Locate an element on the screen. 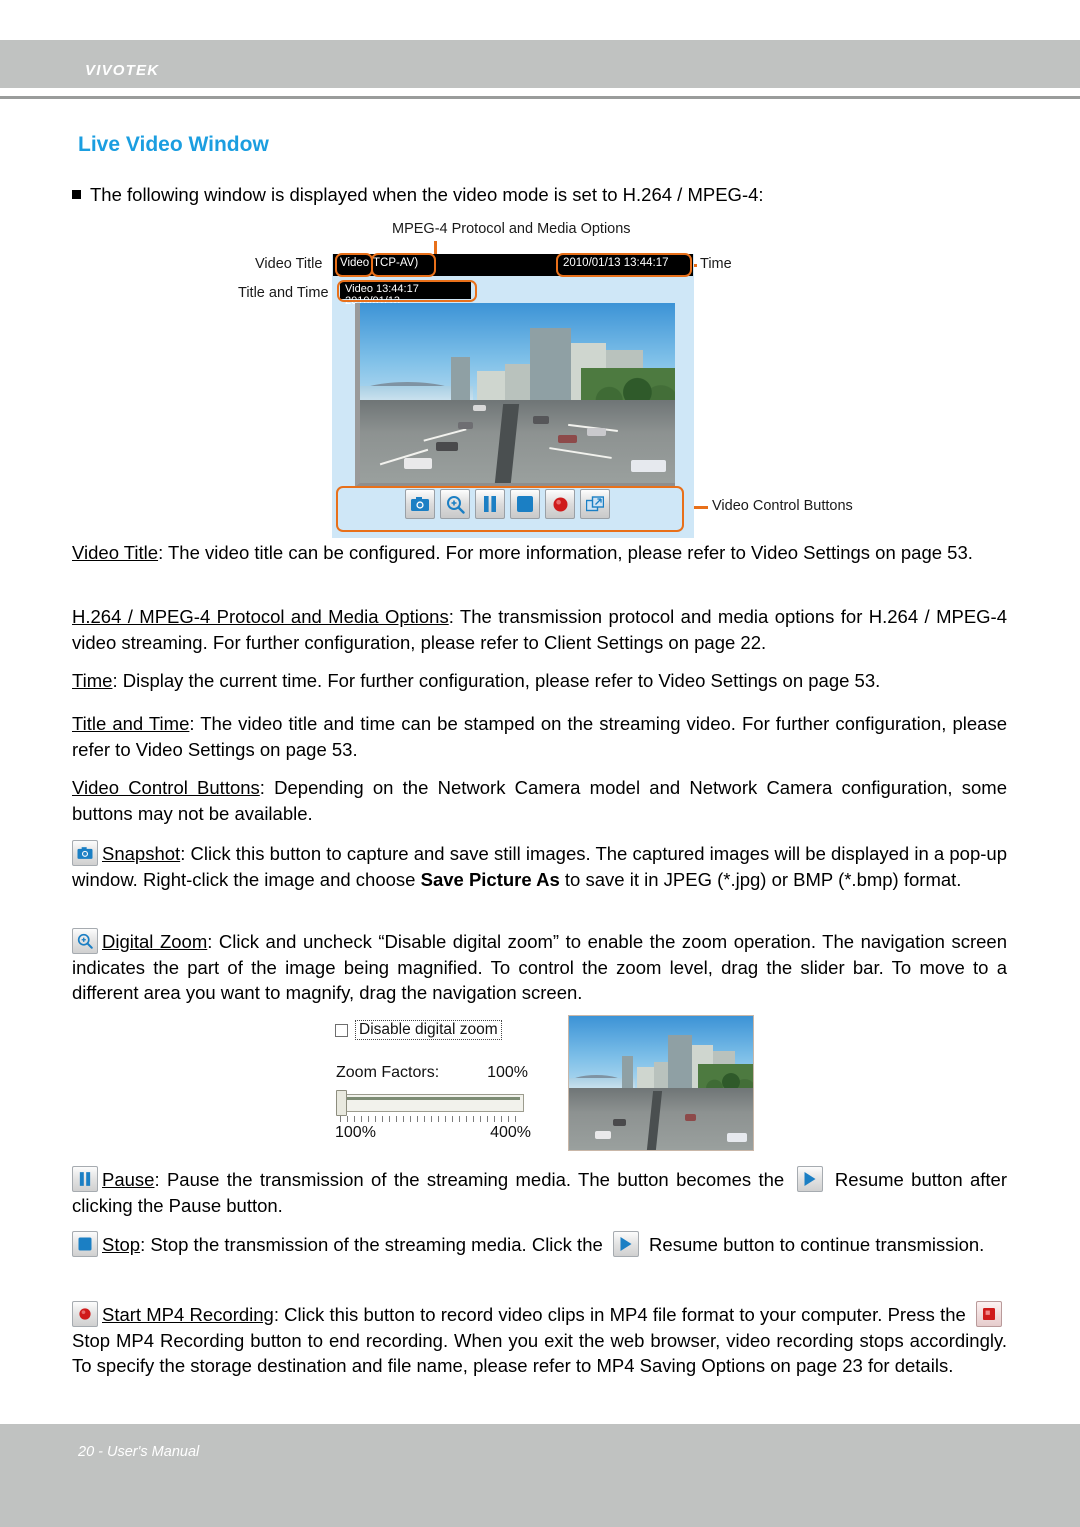 The height and width of the screenshot is (1527, 1080). body-snapshot-bold: Save Picture As is located at coordinates (490, 879).